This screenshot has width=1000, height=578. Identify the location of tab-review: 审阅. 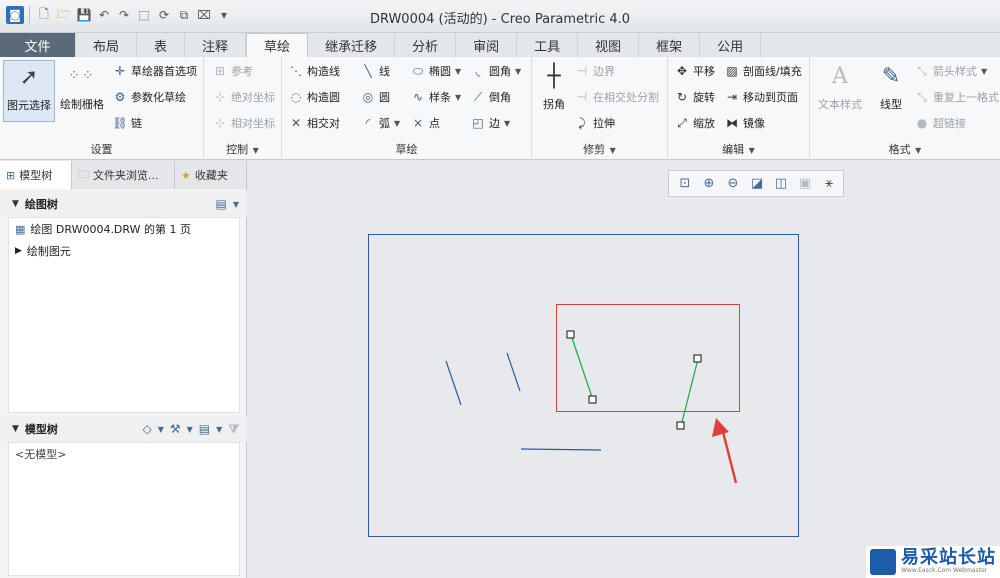
(487, 45).